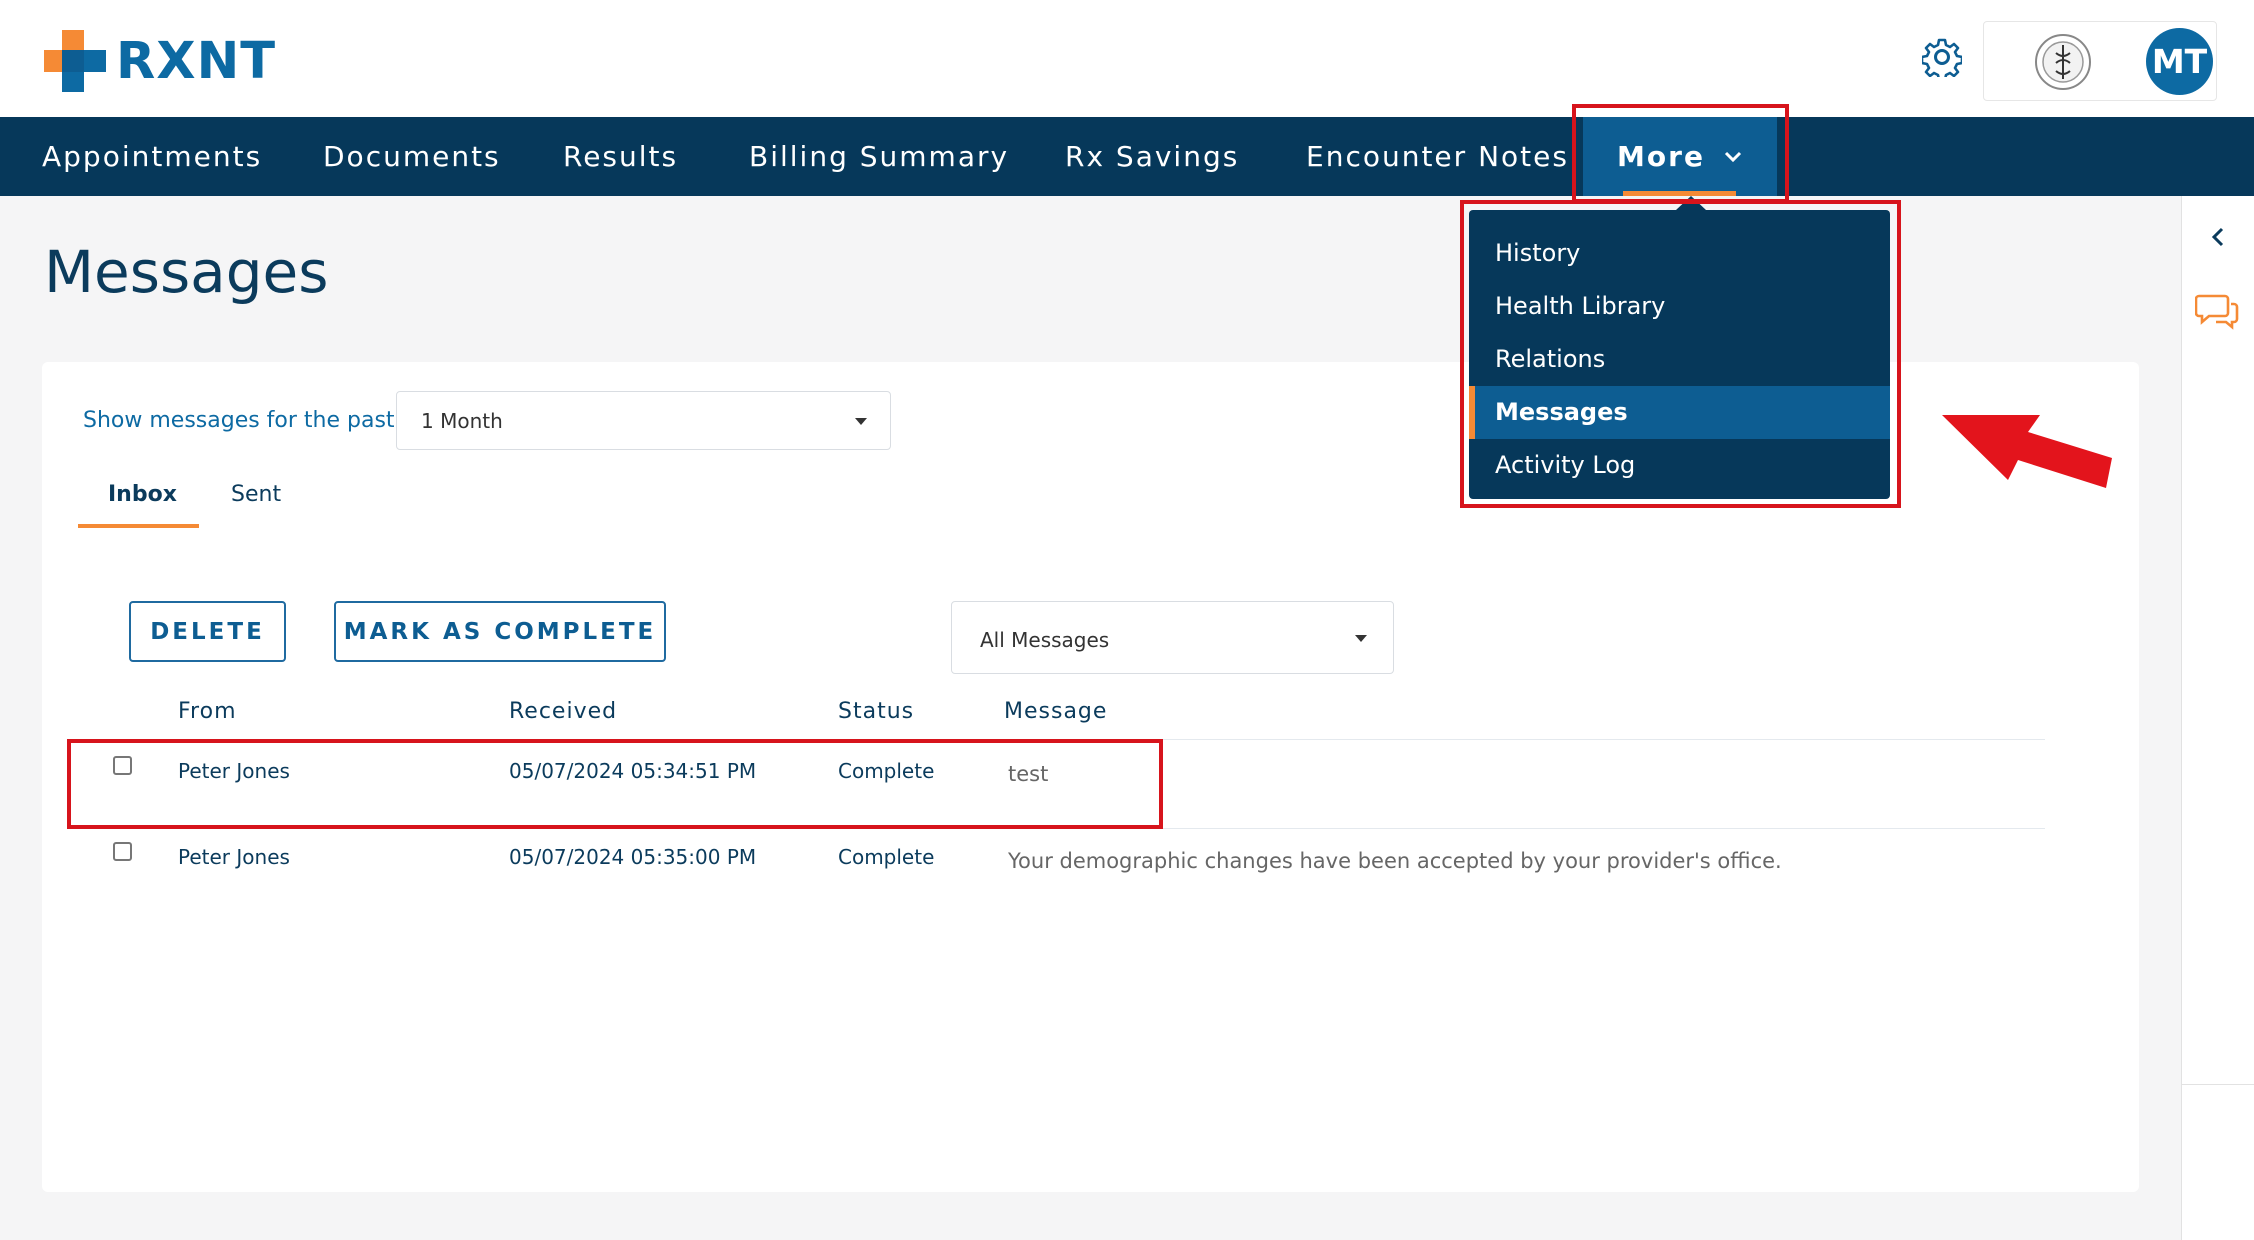 The width and height of the screenshot is (2254, 1240). Describe the element at coordinates (1437, 156) in the screenshot. I see `nav-encounter-notes: Encounter Notes` at that location.